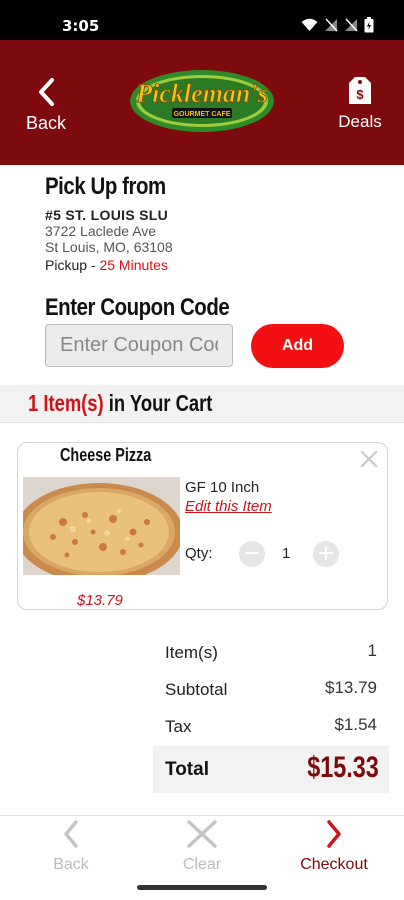 This screenshot has height=900, width=404. What do you see at coordinates (72, 265) in the screenshot?
I see `pickup-label: Pickup -` at bounding box center [72, 265].